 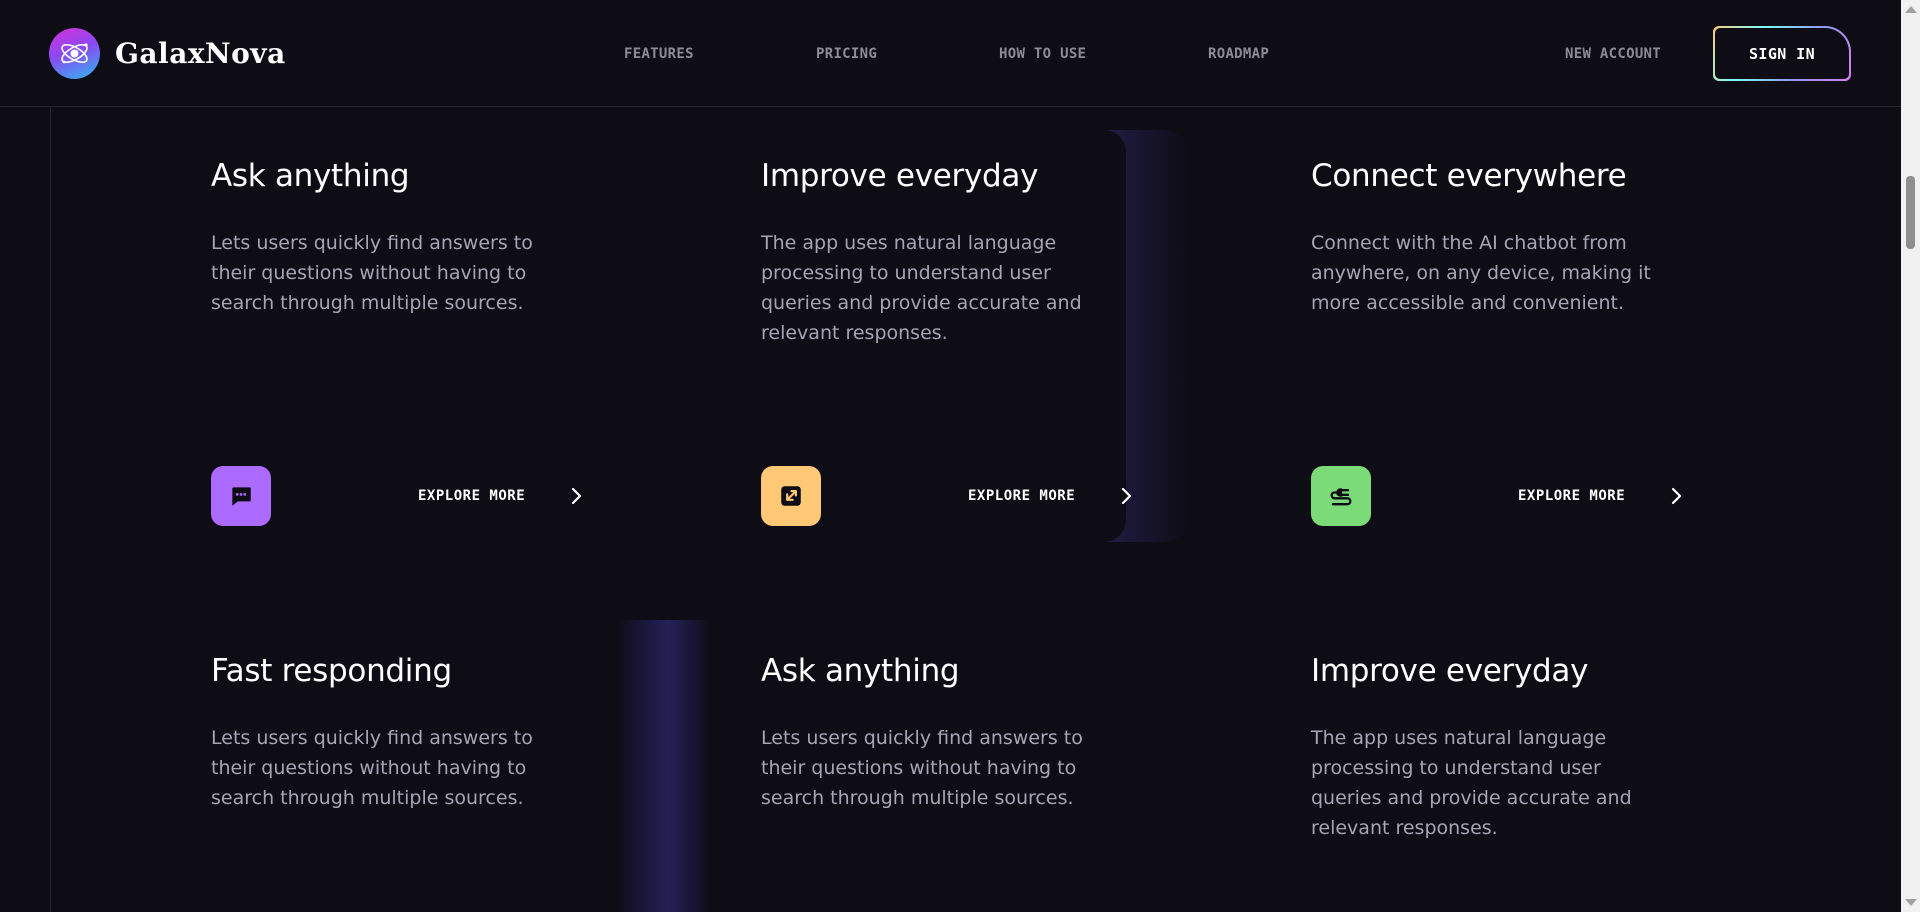 I want to click on plug-icon, so click(x=1341, y=496).